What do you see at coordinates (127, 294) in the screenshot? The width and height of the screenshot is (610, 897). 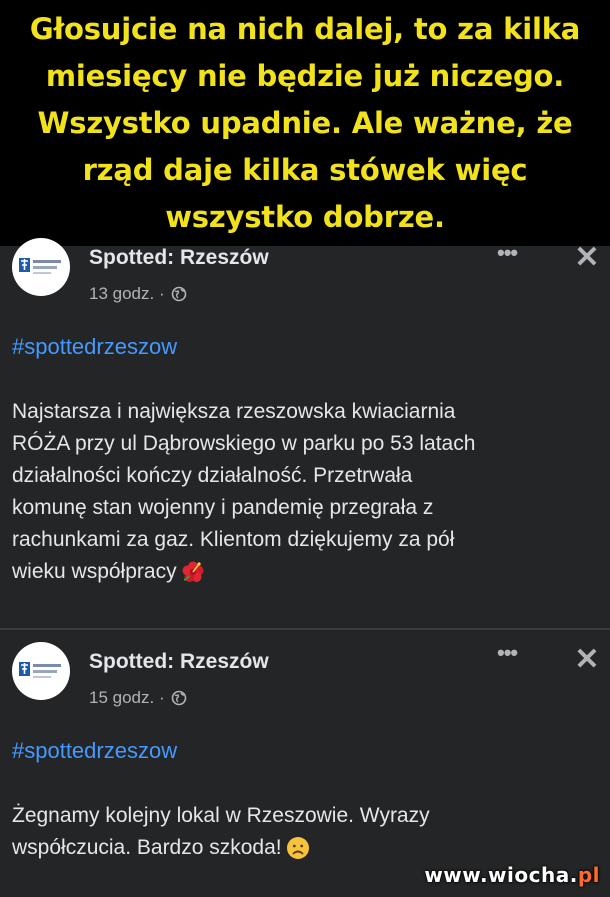 I see `post-time: 13 godz. ·` at bounding box center [127, 294].